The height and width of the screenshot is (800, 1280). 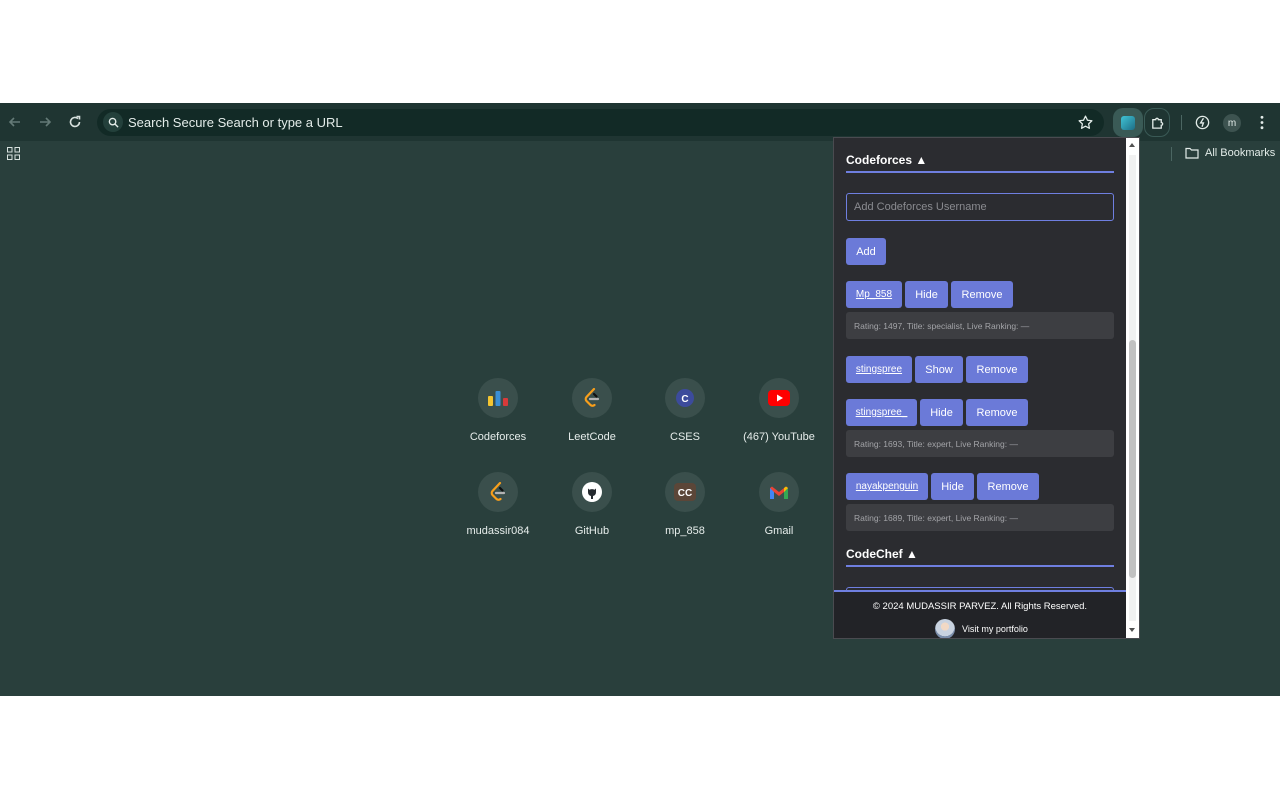 I want to click on search-icon, so click(x=113, y=122).